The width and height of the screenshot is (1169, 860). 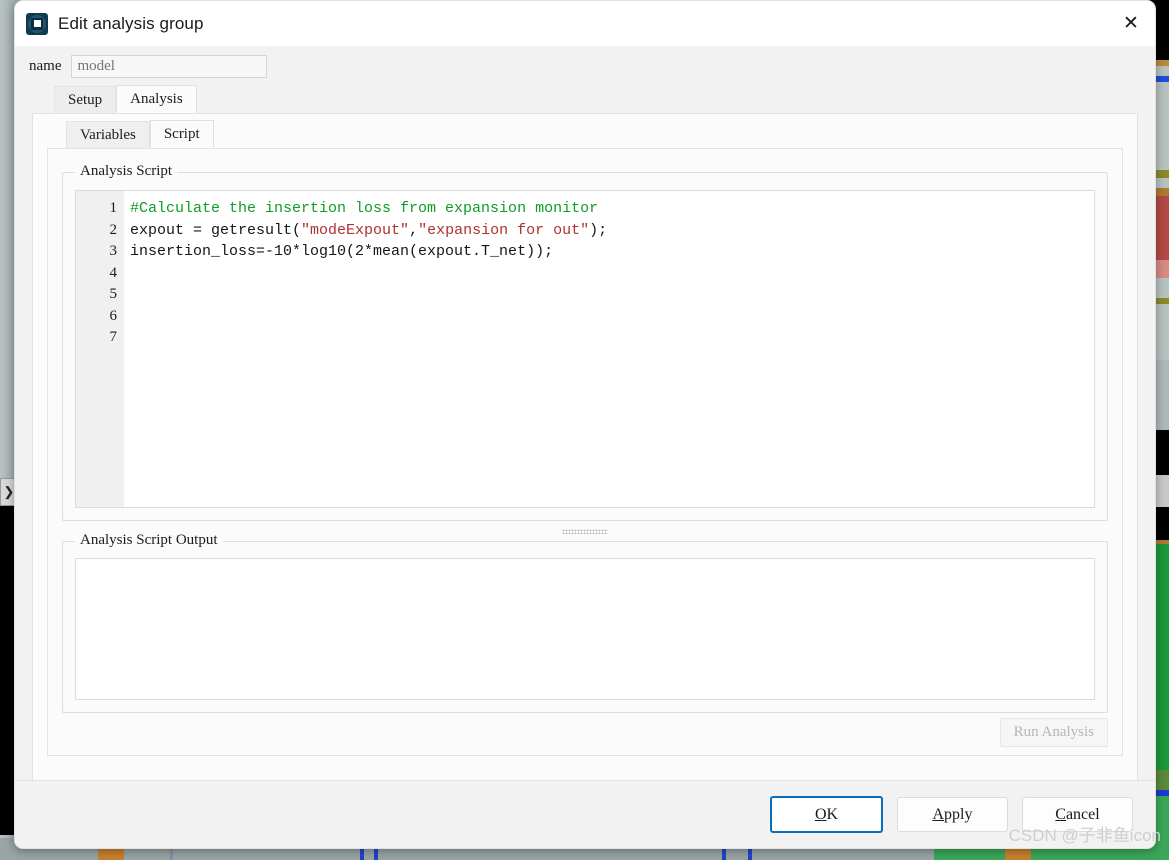 I want to click on tab-script: Script, so click(x=181, y=134).